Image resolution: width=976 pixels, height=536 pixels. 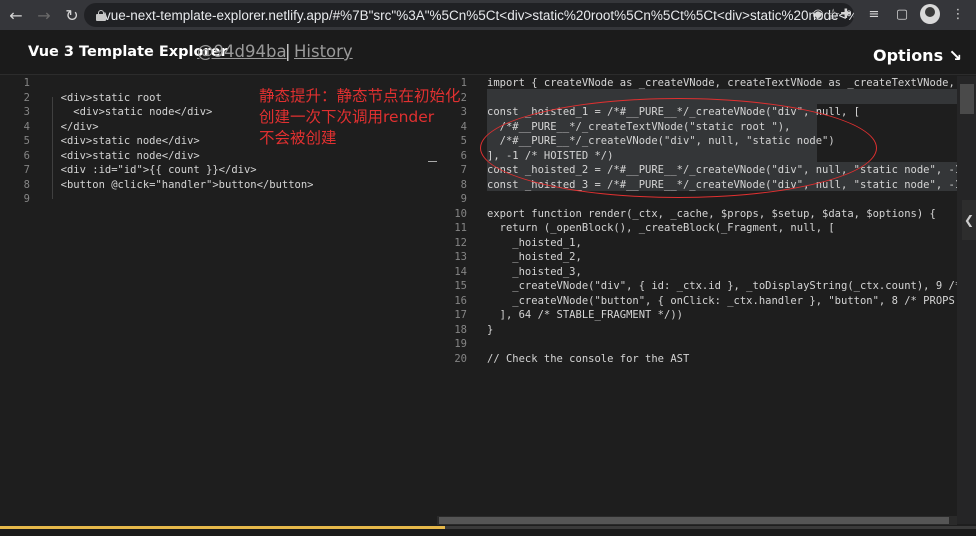 I want to click on annotation-text: 静态提升：静态节点在初始化 创建一次下次调用render 不会被创建, so click(x=366, y=117).